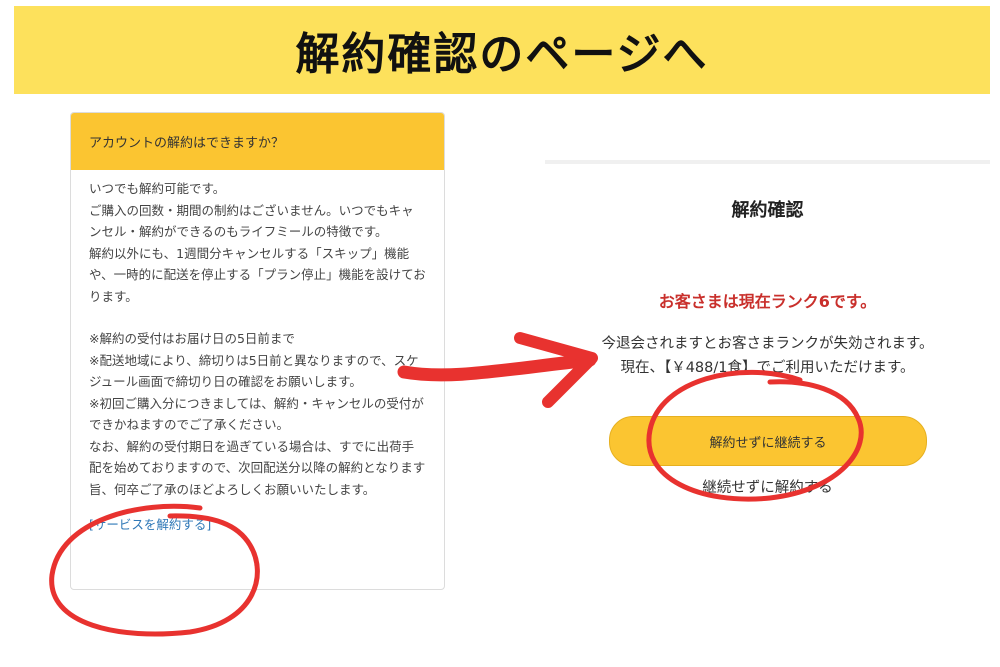  What do you see at coordinates (767, 344) in the screenshot?
I see `expire-message-line-1: 今退会されますとお客さまランクが失効されます。` at bounding box center [767, 344].